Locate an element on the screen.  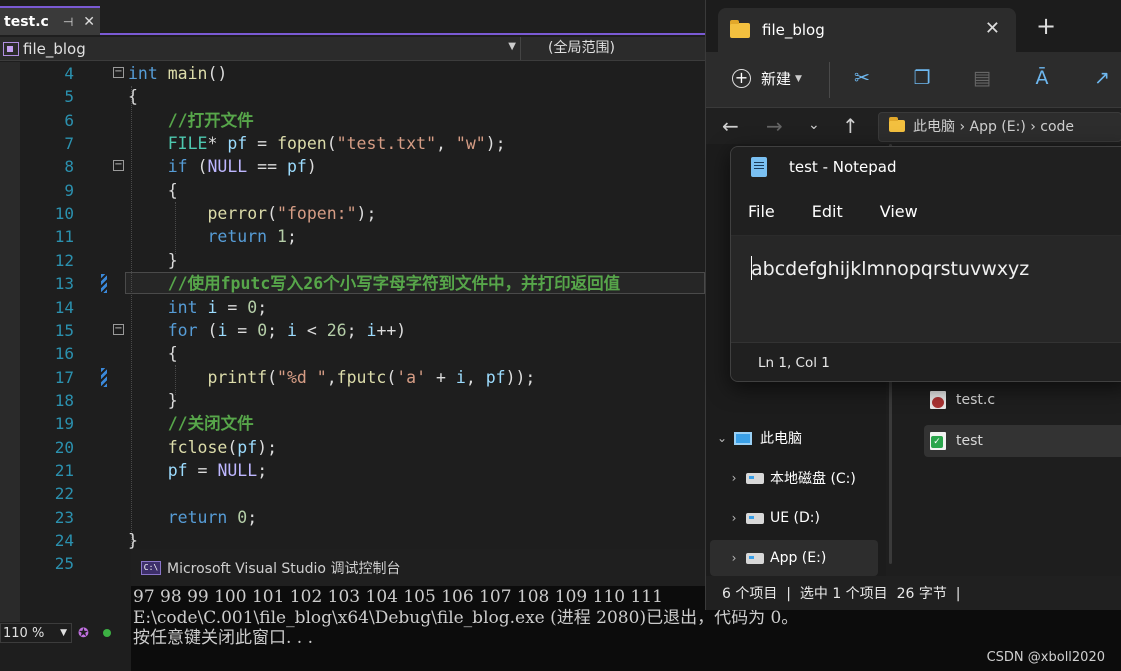
code-line: 13 //使用fputc写入26个小写字母字符到文件中，并打印返回值 is located at coordinates (352, 283).